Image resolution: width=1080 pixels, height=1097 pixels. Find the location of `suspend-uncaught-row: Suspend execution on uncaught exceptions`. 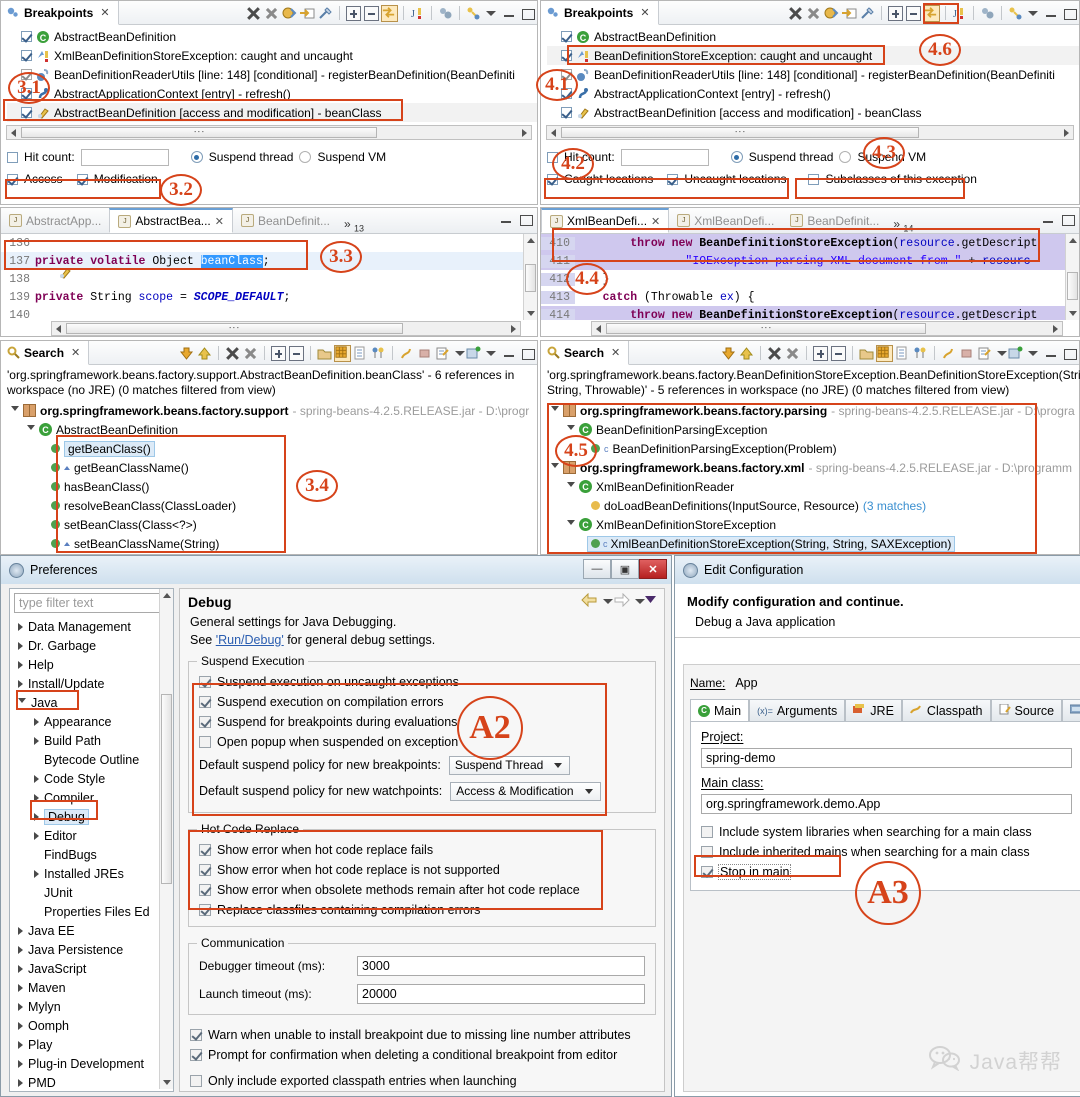

suspend-uncaught-row: Suspend execution on uncaught exceptions is located at coordinates (422, 682).